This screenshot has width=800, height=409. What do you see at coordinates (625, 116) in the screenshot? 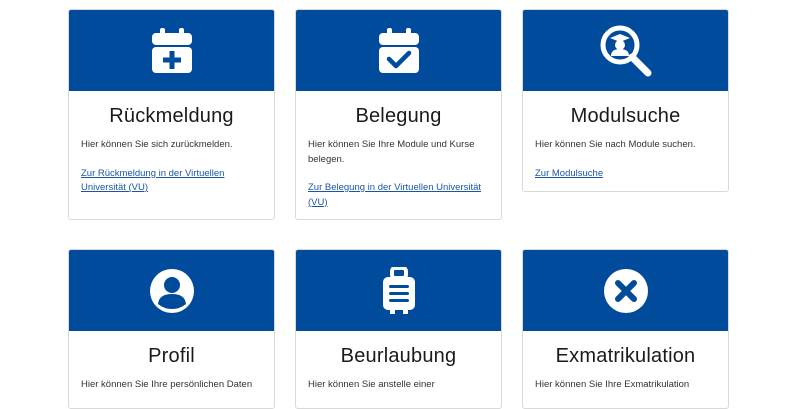
I see `card-title: Modulsuche` at bounding box center [625, 116].